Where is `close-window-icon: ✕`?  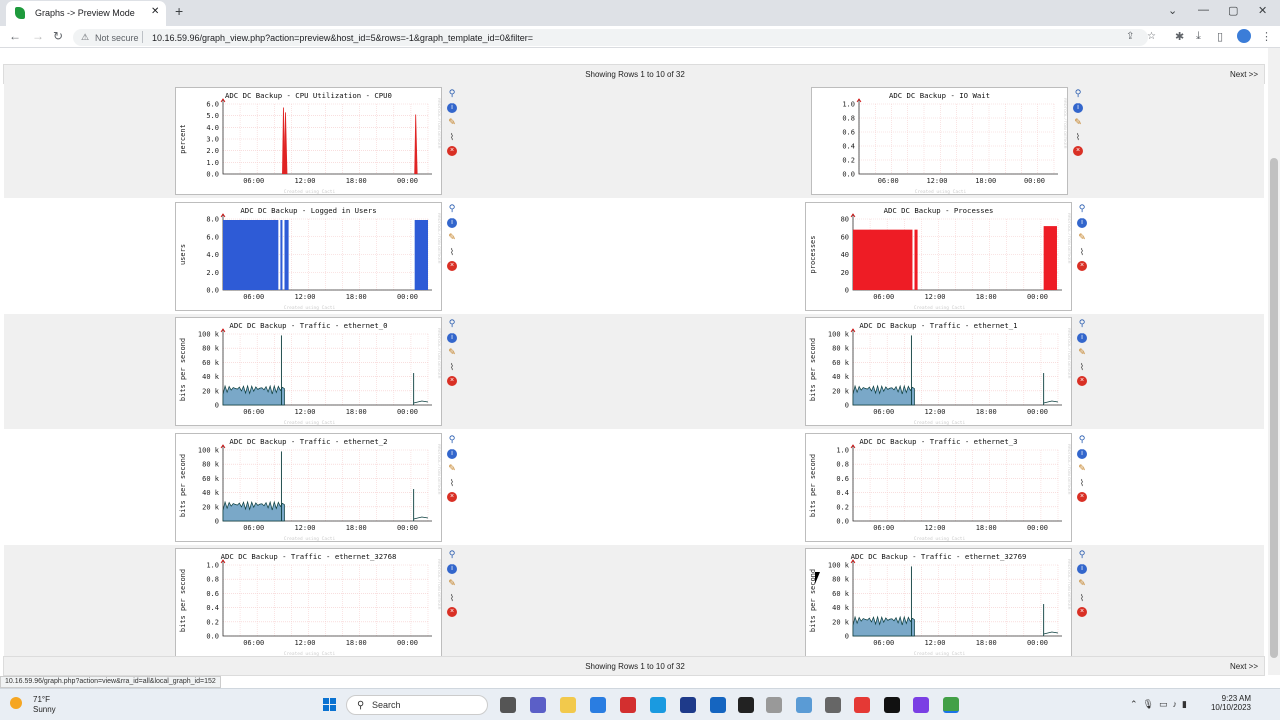 close-window-icon: ✕ is located at coordinates (1262, 10).